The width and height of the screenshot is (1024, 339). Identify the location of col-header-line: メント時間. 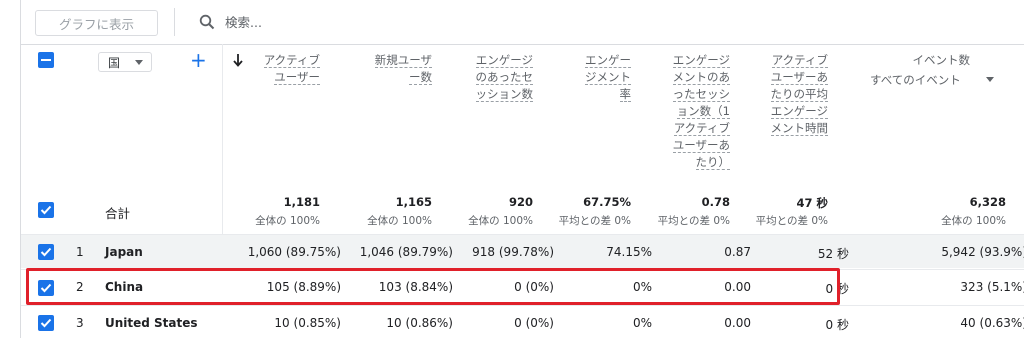
(799, 128).